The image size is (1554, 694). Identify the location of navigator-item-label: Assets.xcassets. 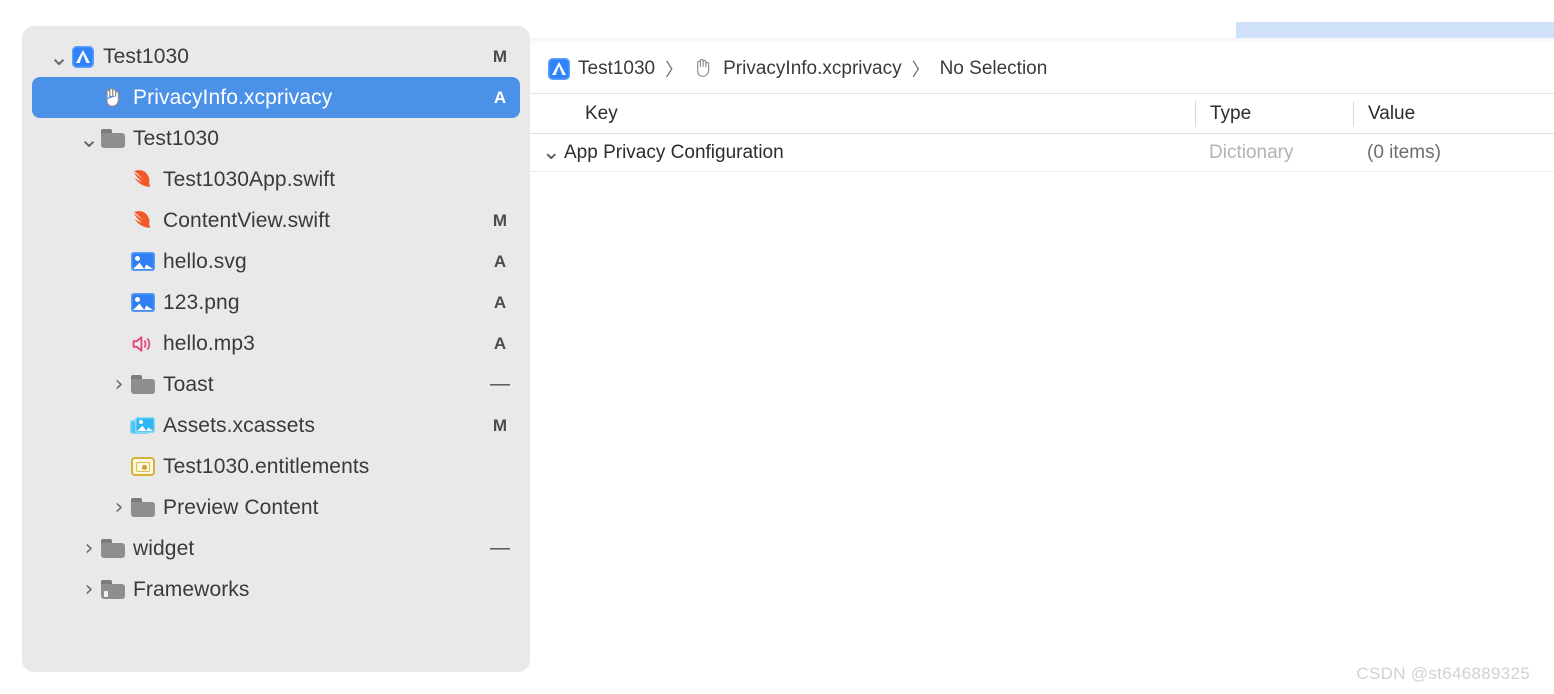
(239, 425).